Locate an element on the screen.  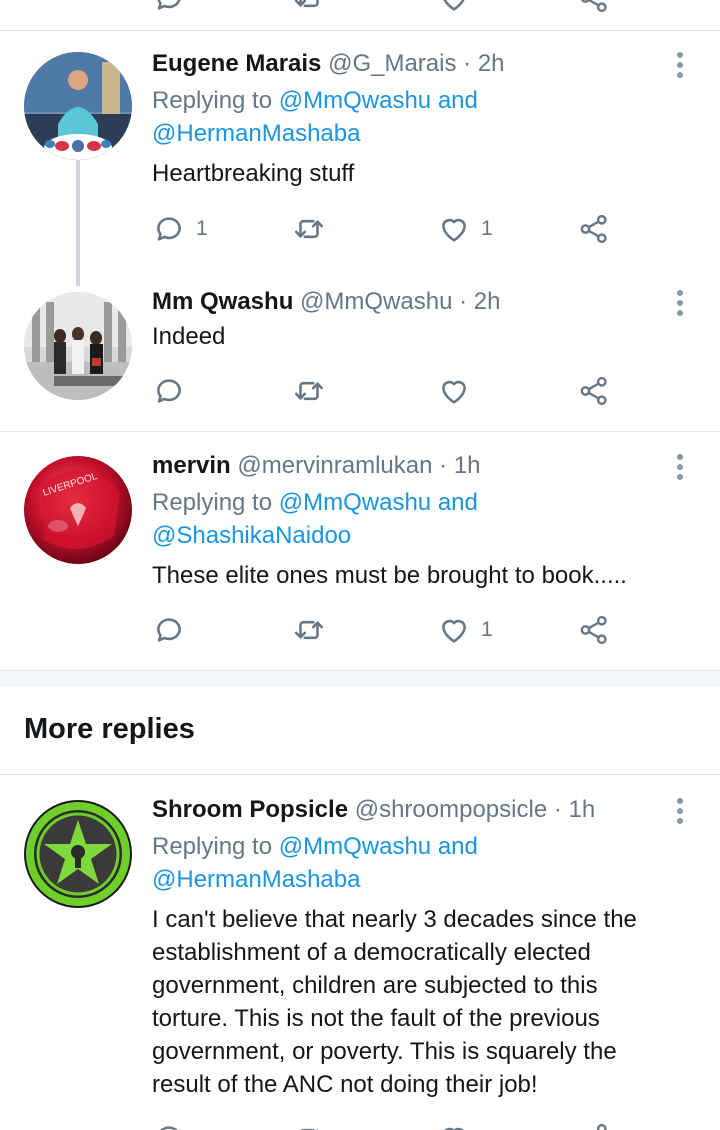
reply-count: 1 is located at coordinates (202, 228).